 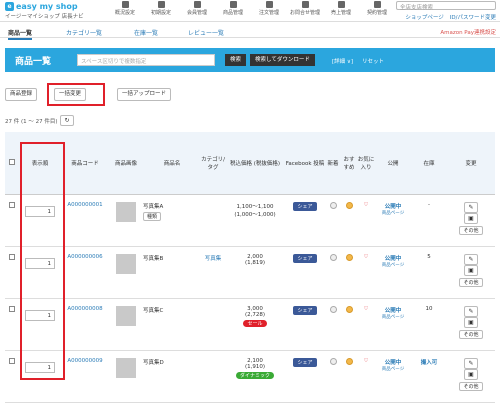 What do you see at coordinates (236, 60) in the screenshot?
I see `search-button: 検索` at bounding box center [236, 60].